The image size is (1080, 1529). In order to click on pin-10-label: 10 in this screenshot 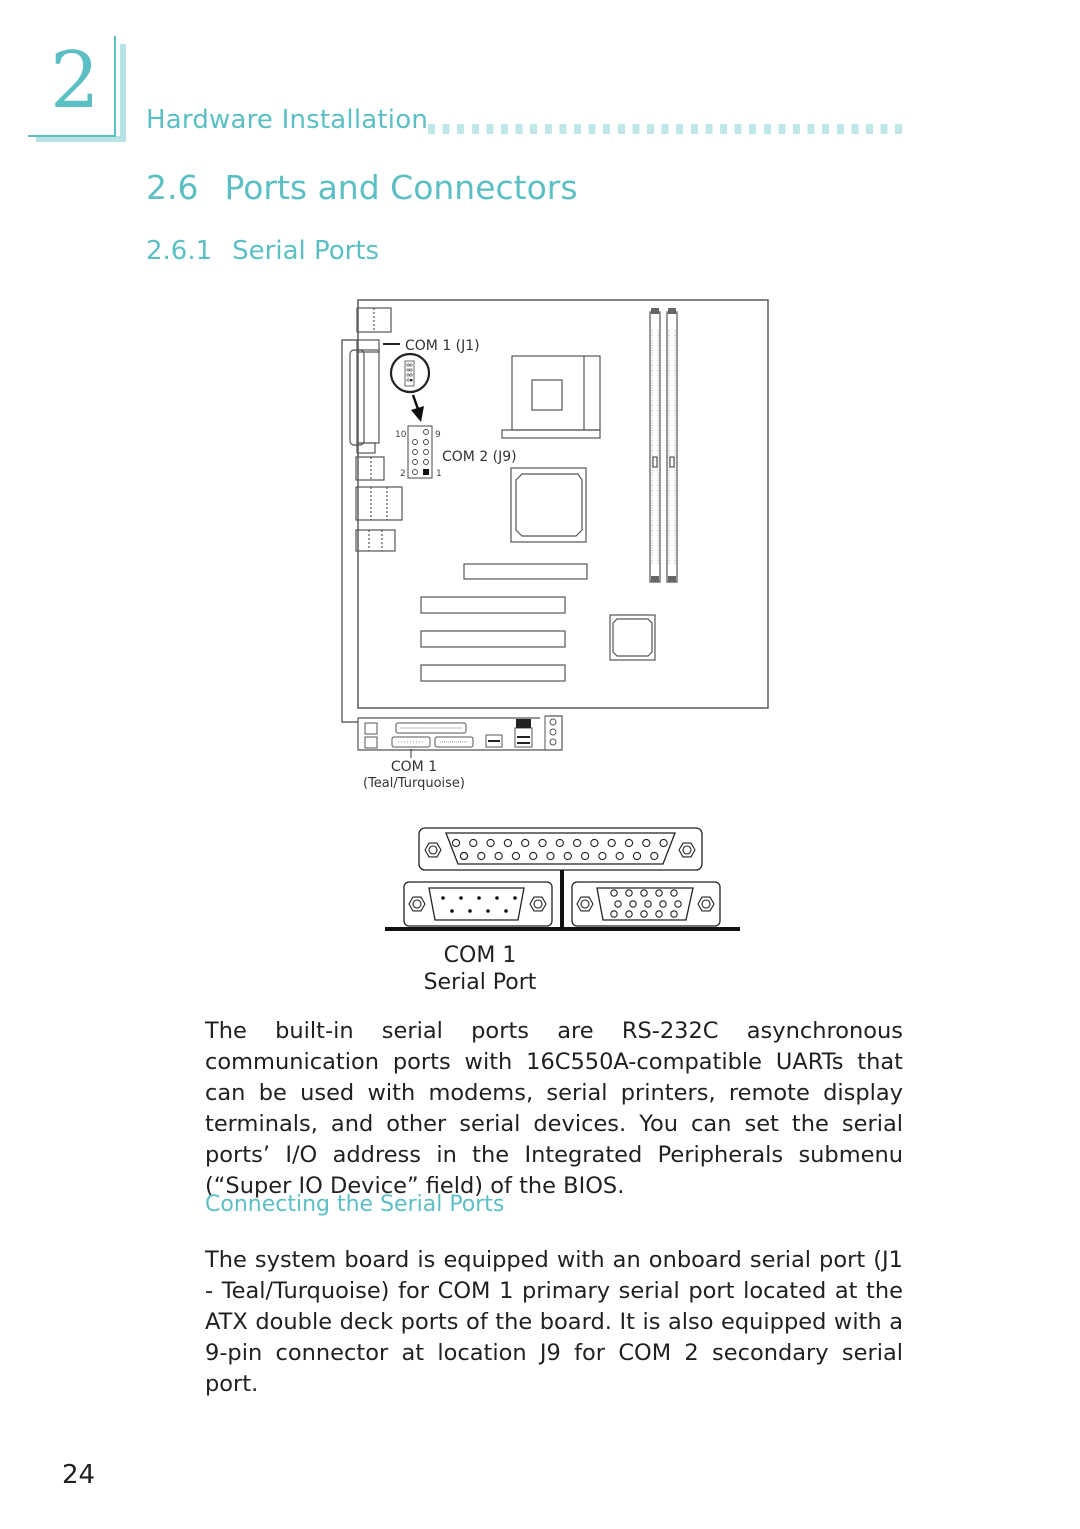, I will do `click(401, 435)`.